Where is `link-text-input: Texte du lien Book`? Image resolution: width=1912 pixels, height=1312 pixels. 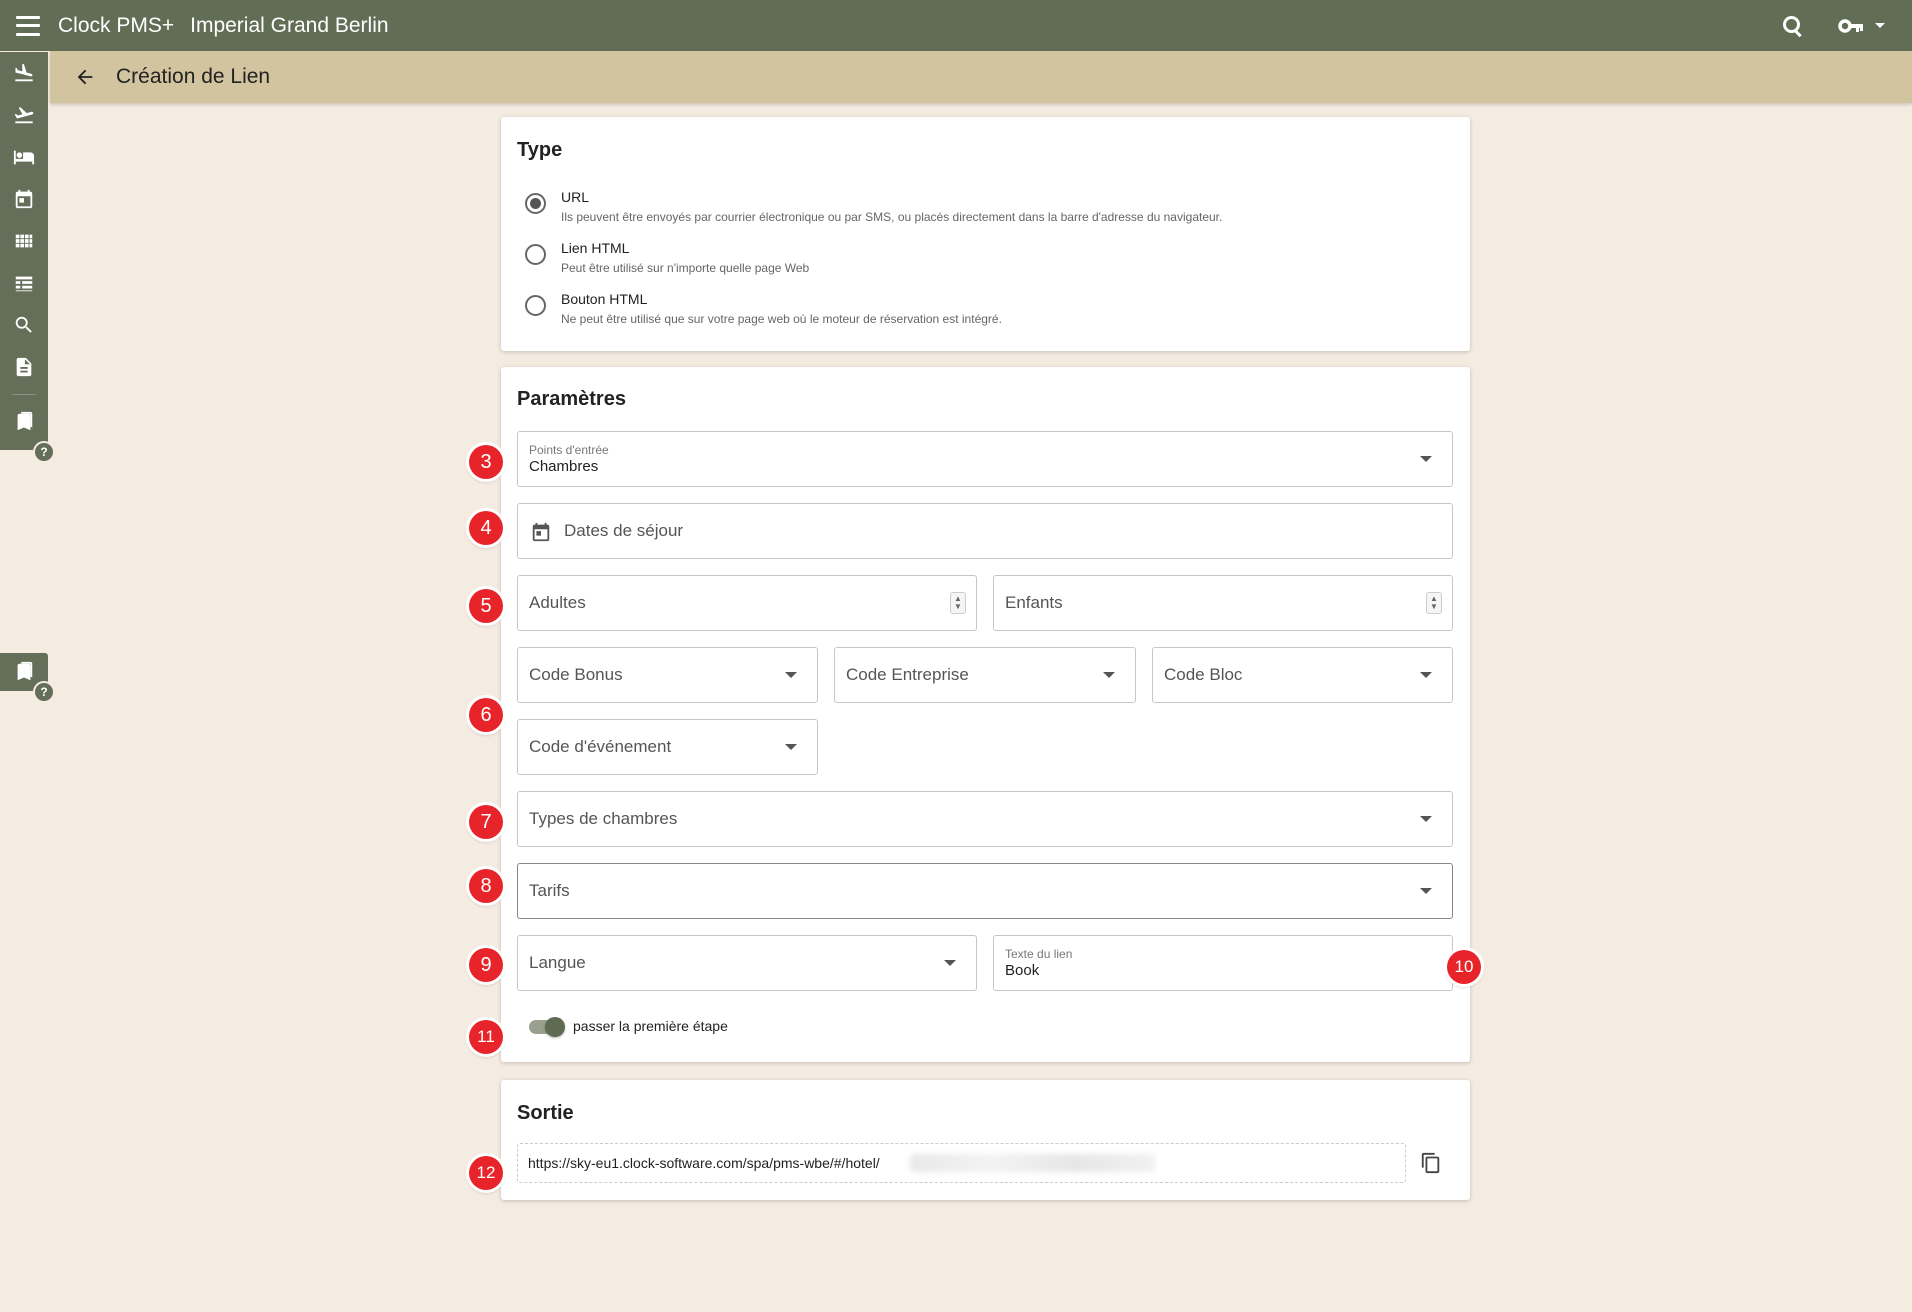
link-text-input: Texte du lien Book is located at coordinates (1223, 963).